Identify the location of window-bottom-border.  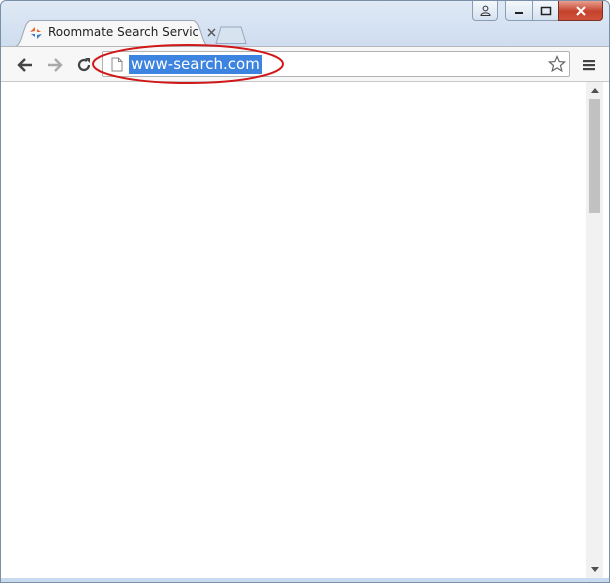
(305, 580).